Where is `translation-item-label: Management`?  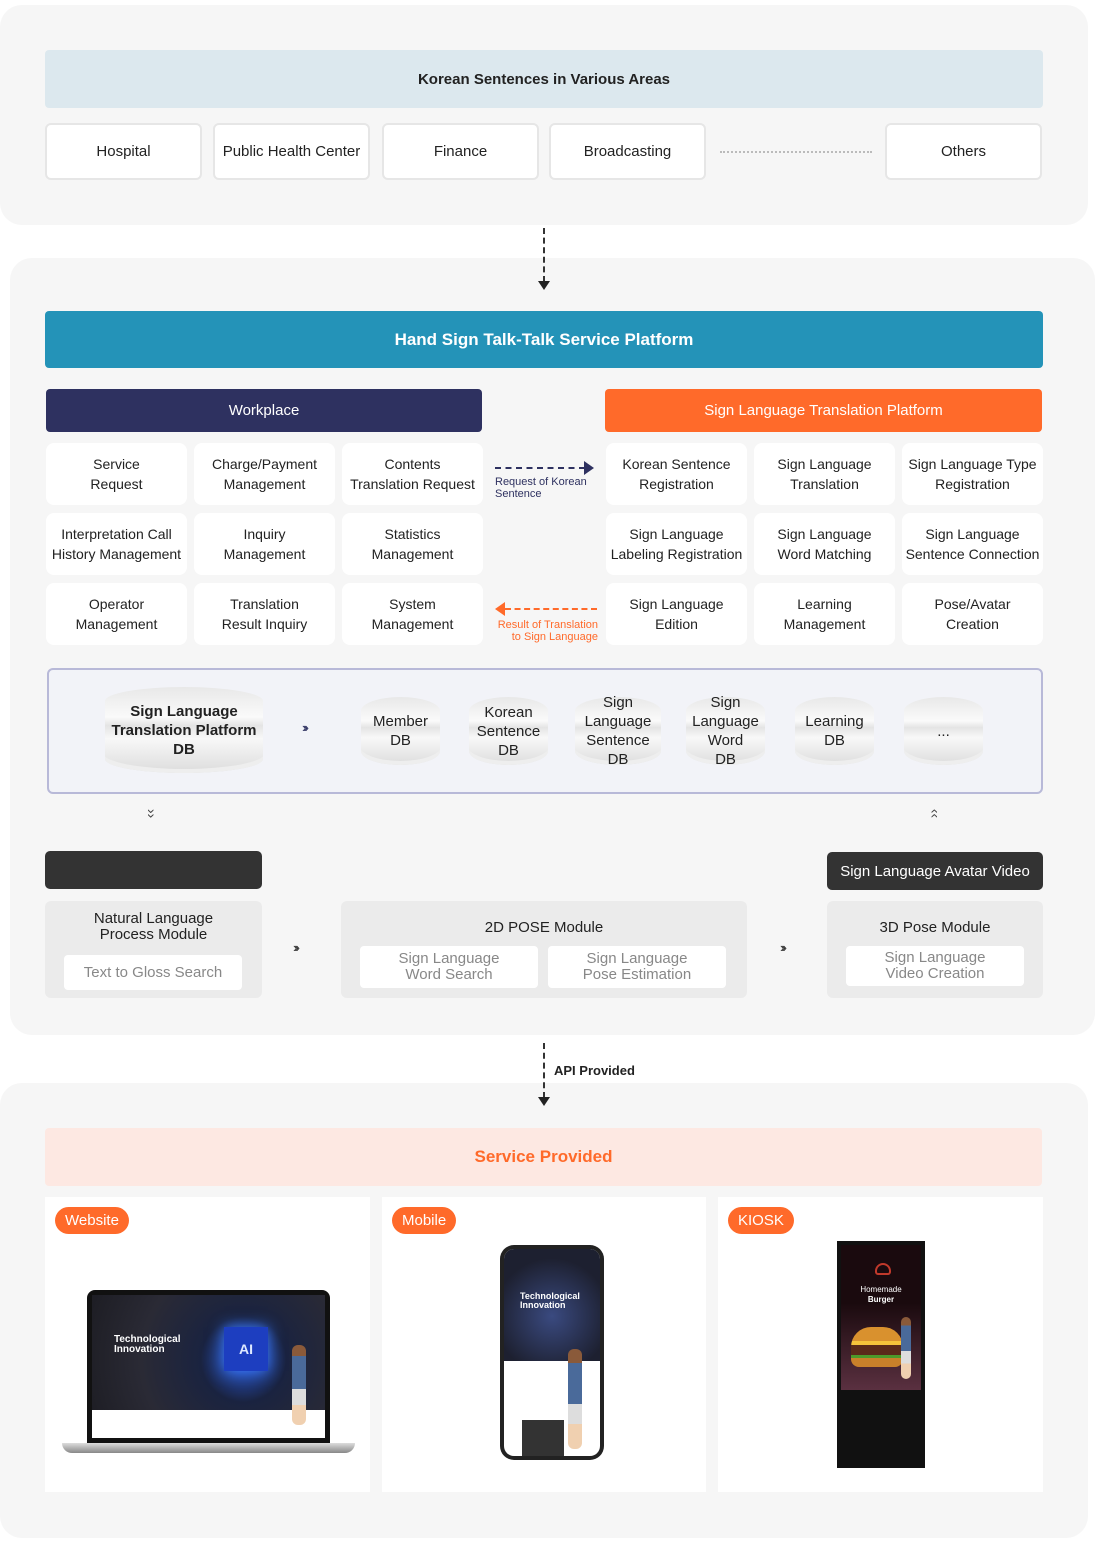
translation-item-label: Management is located at coordinates (824, 624).